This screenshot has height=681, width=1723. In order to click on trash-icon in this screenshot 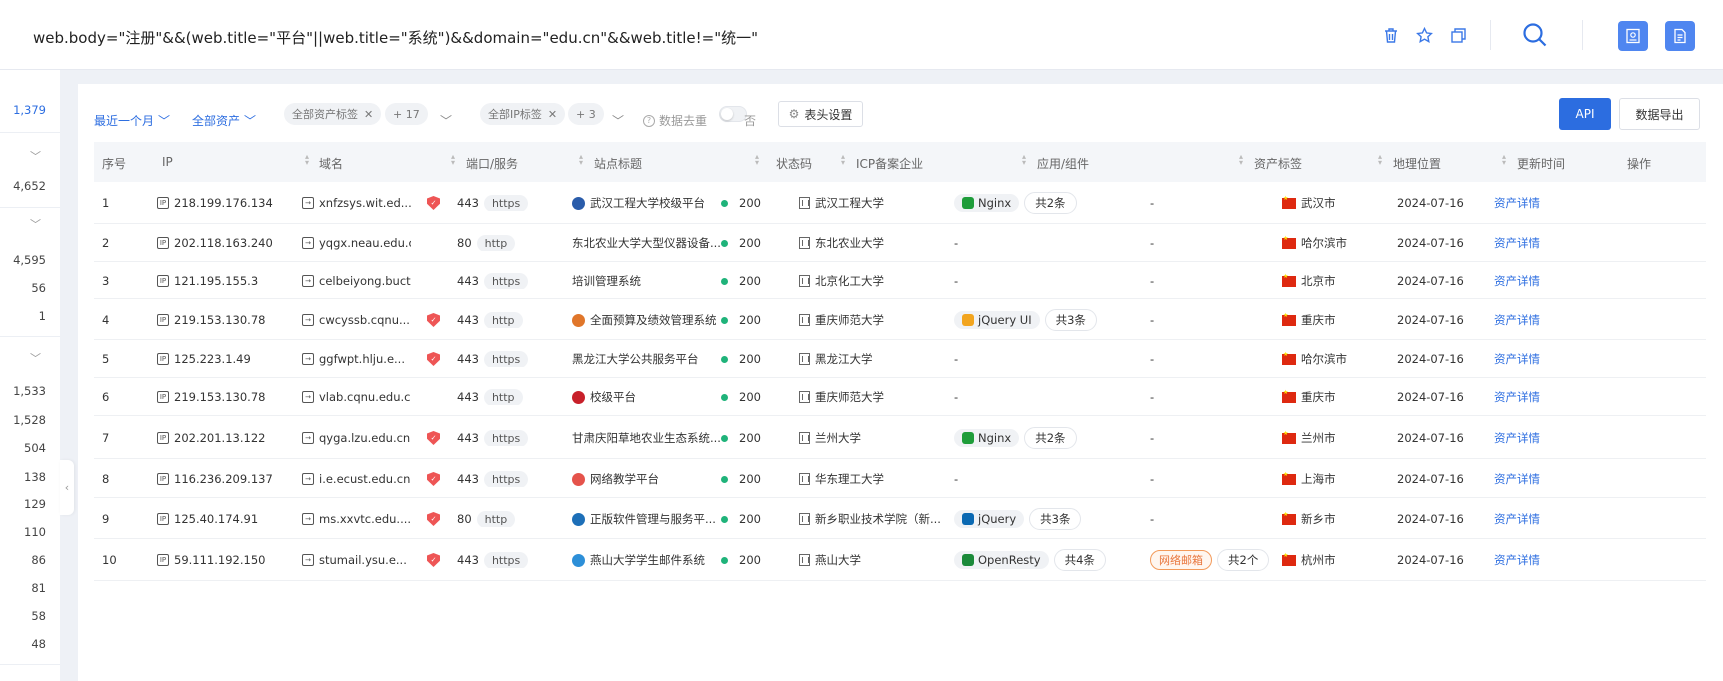, I will do `click(1391, 35)`.